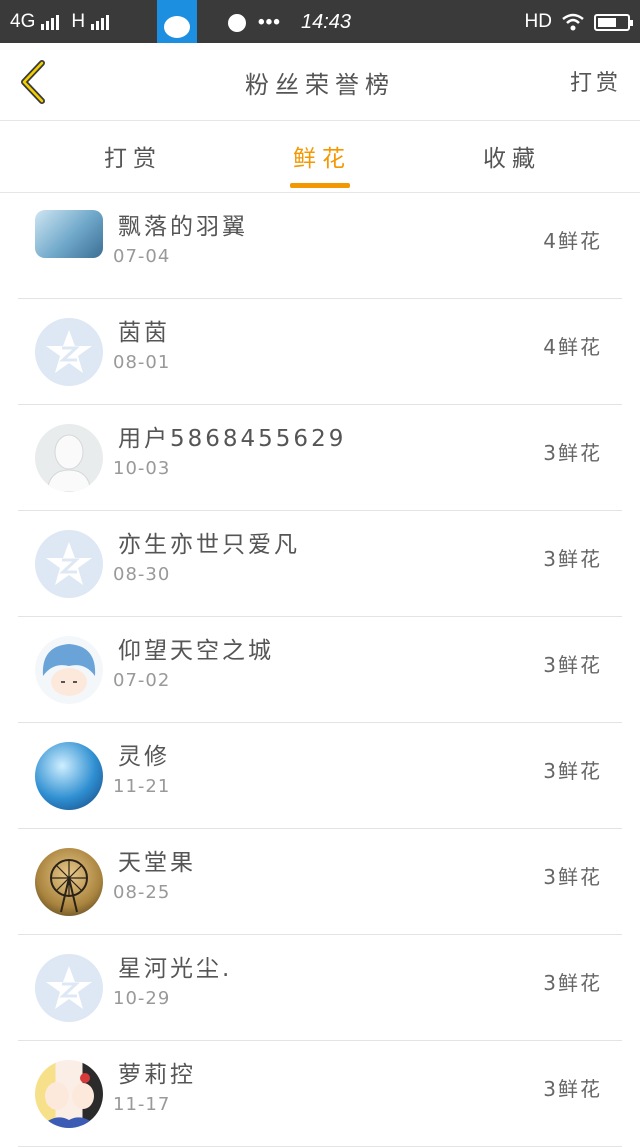  What do you see at coordinates (326, 22) in the screenshot?
I see `clock: 14:43` at bounding box center [326, 22].